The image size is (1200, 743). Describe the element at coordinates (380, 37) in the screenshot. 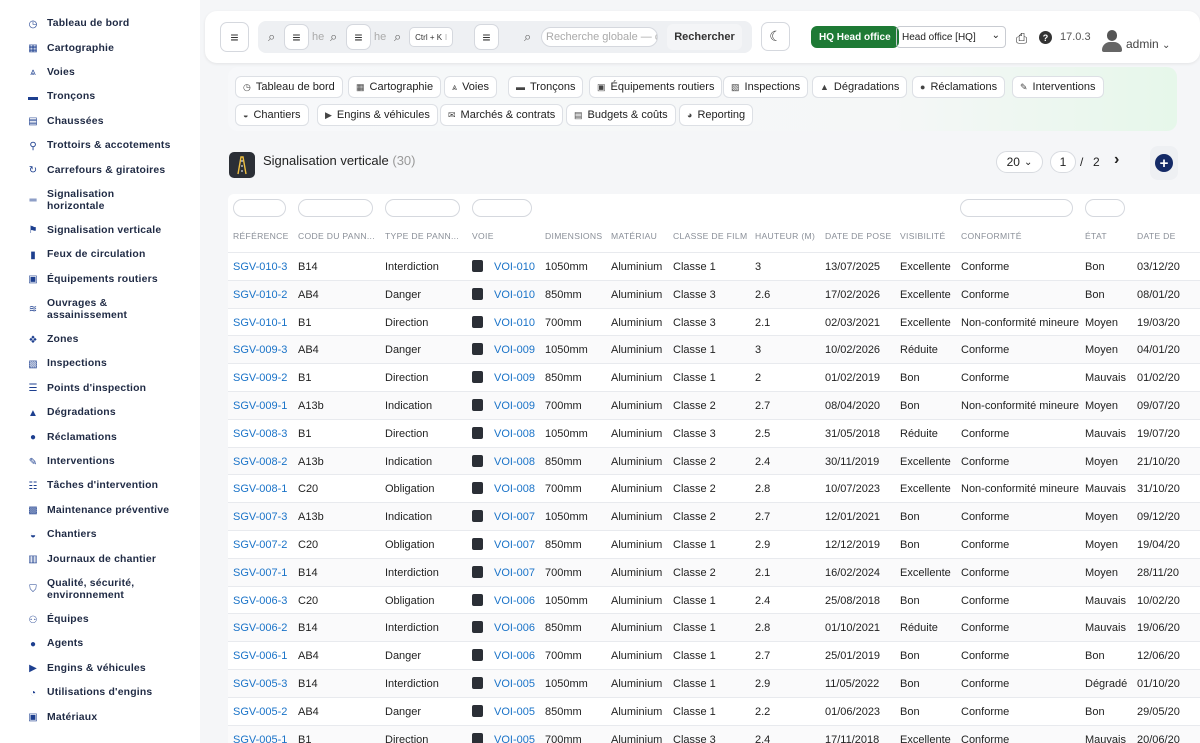

I see `search-input-2: he` at that location.